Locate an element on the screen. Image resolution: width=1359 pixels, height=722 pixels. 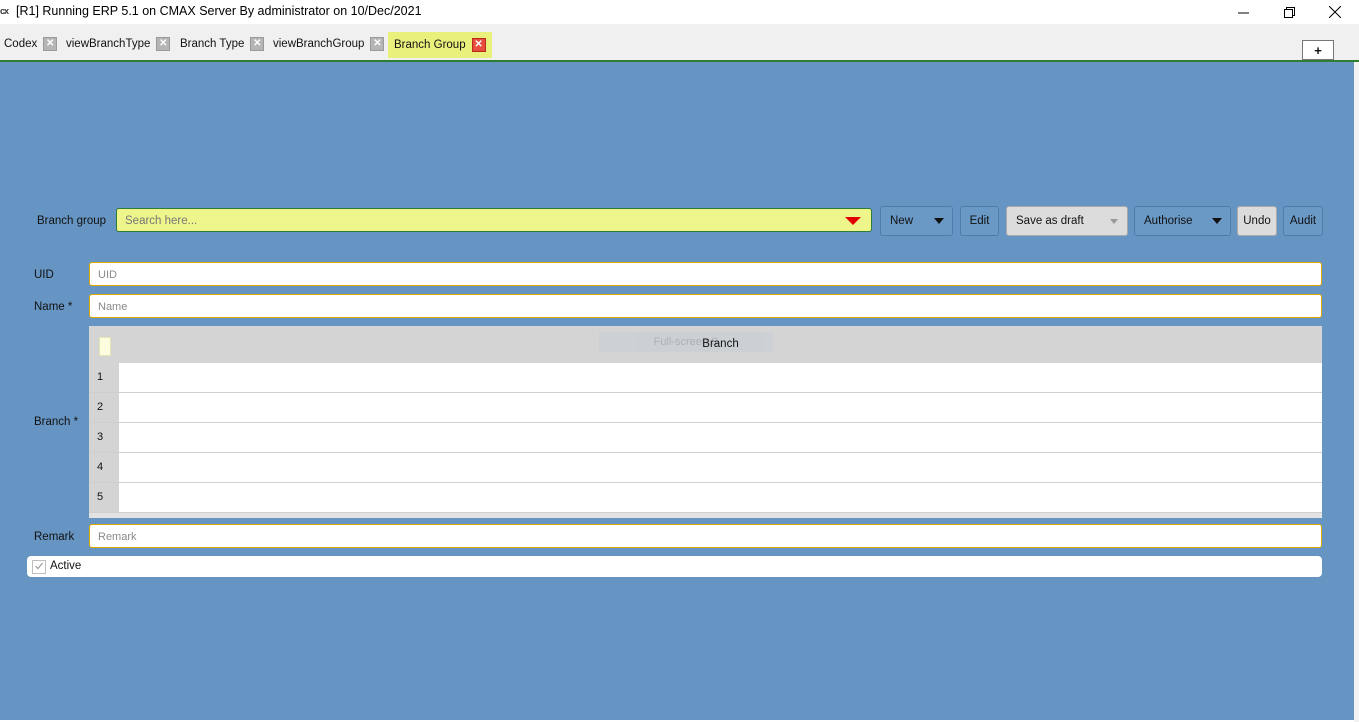
grid-scrollbar is located at coordinates (705, 515).